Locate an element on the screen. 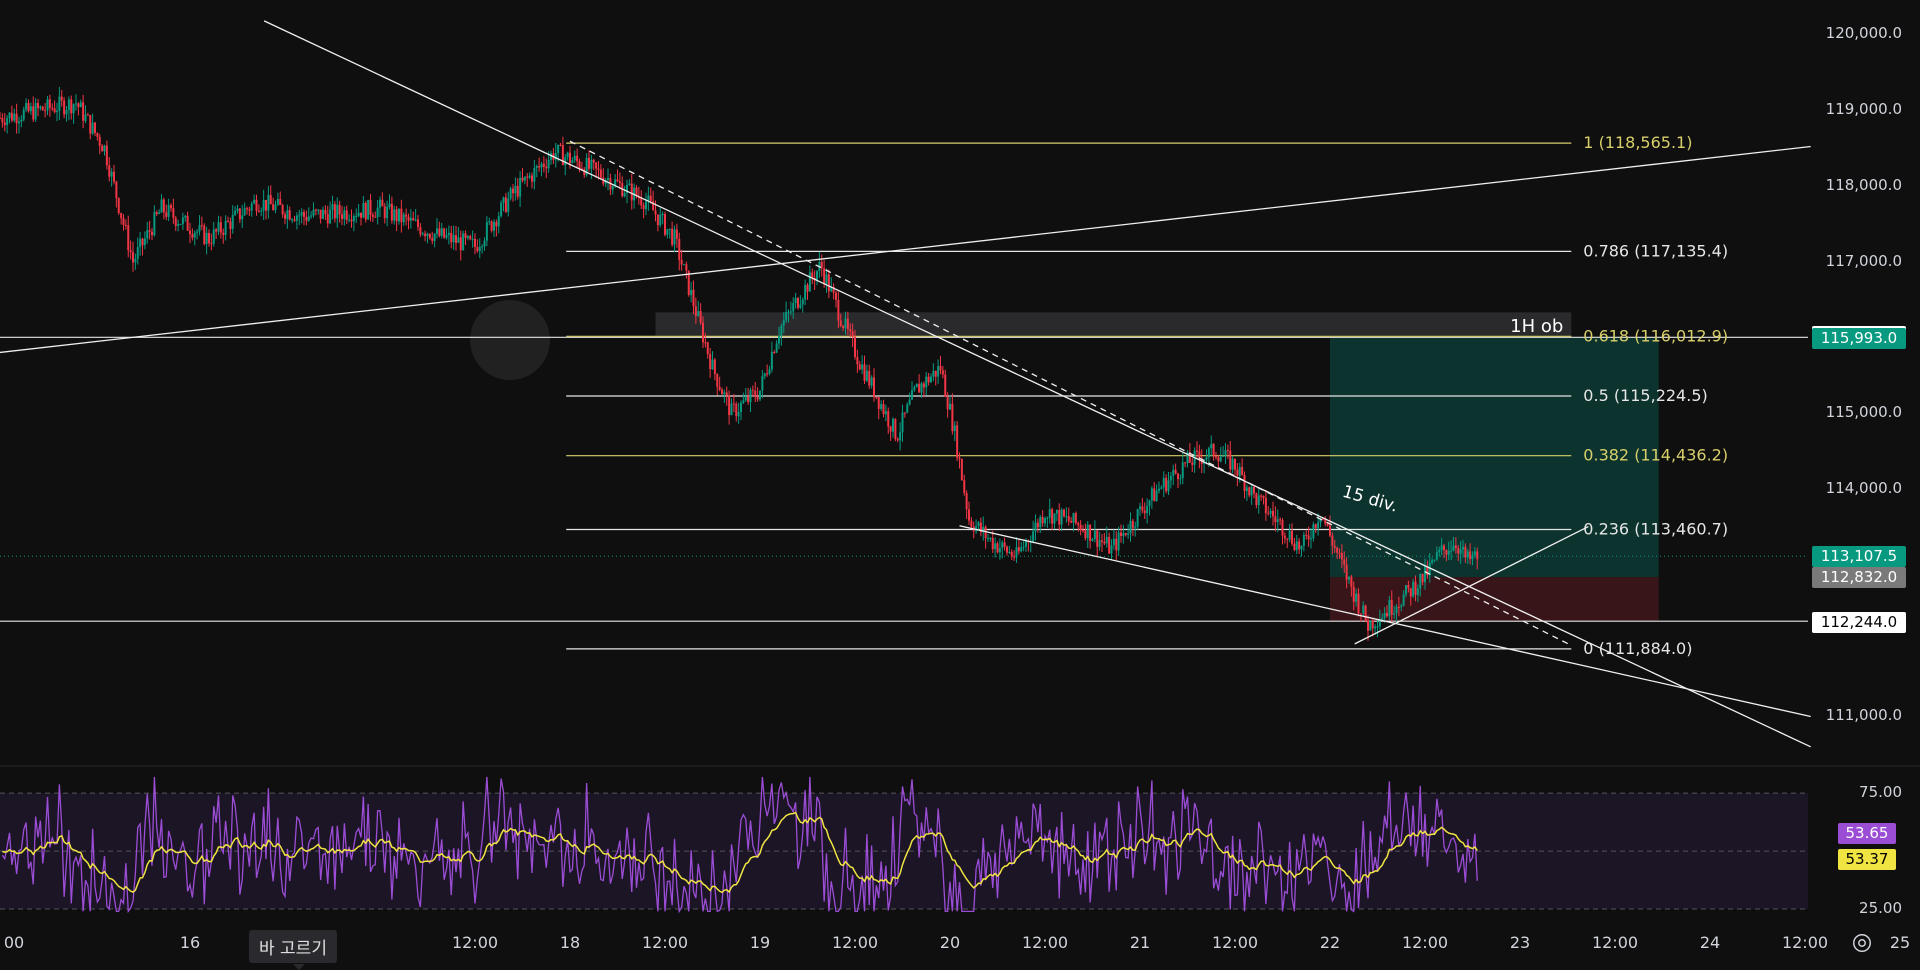  time-hover-label: 바 고르기 is located at coordinates (293, 950).